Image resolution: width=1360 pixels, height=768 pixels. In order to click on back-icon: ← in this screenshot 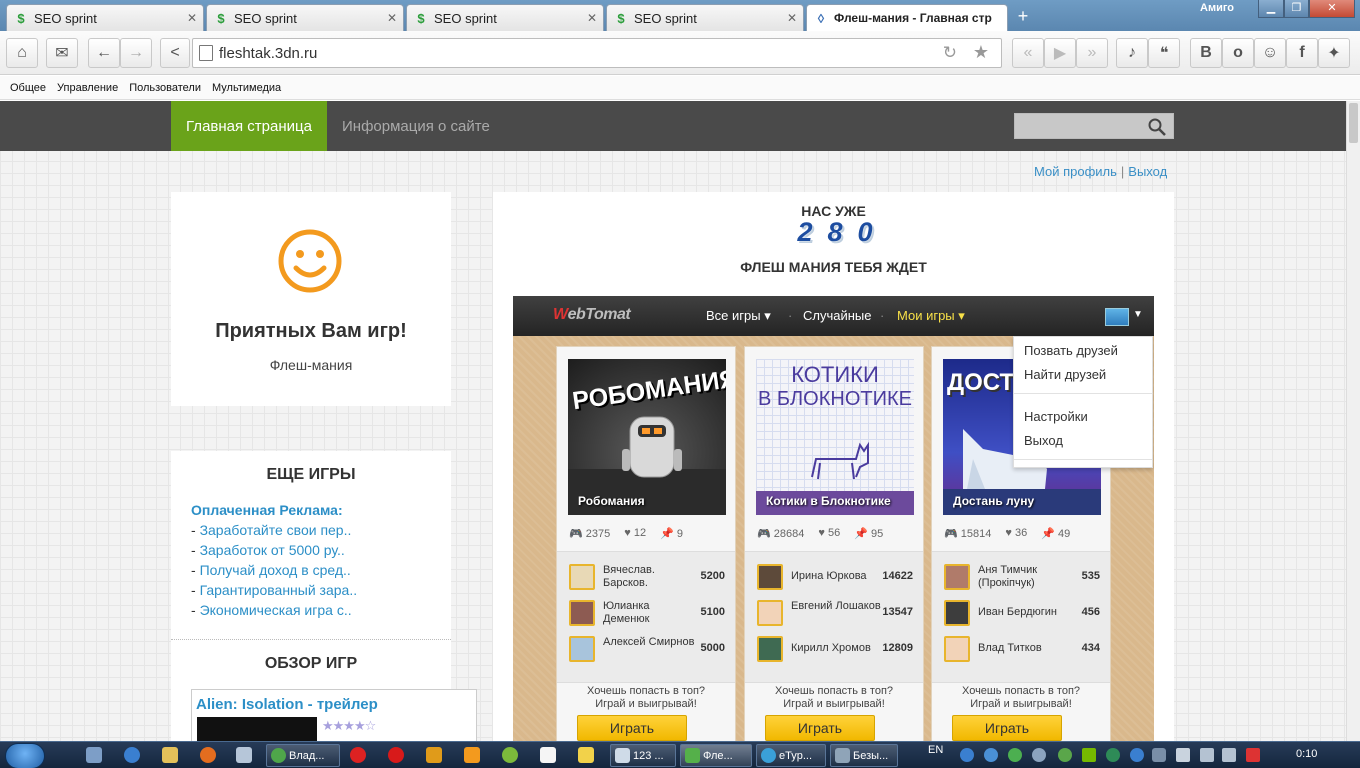, I will do `click(104, 53)`.